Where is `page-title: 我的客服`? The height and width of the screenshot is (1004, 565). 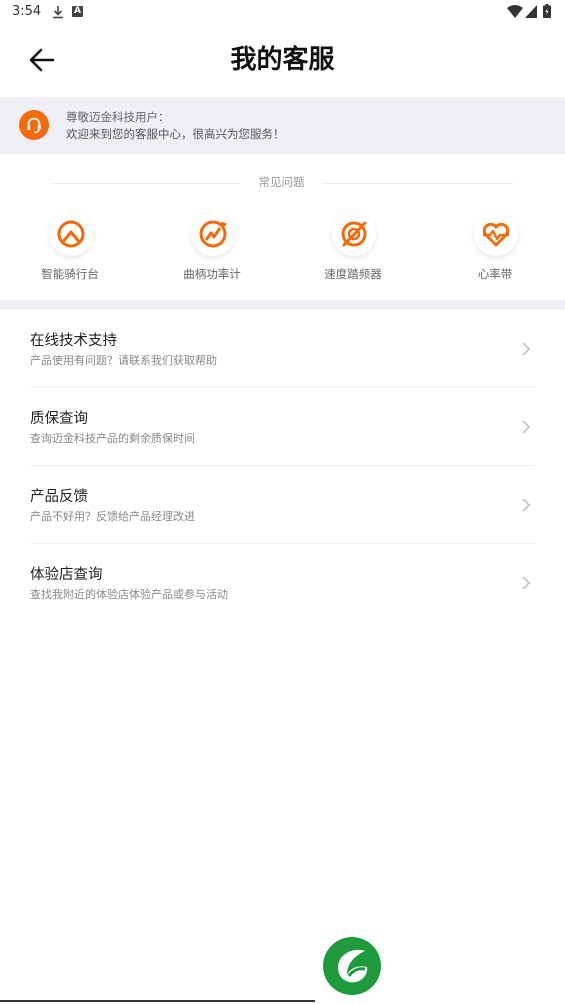 page-title: 我的客服 is located at coordinates (282, 60).